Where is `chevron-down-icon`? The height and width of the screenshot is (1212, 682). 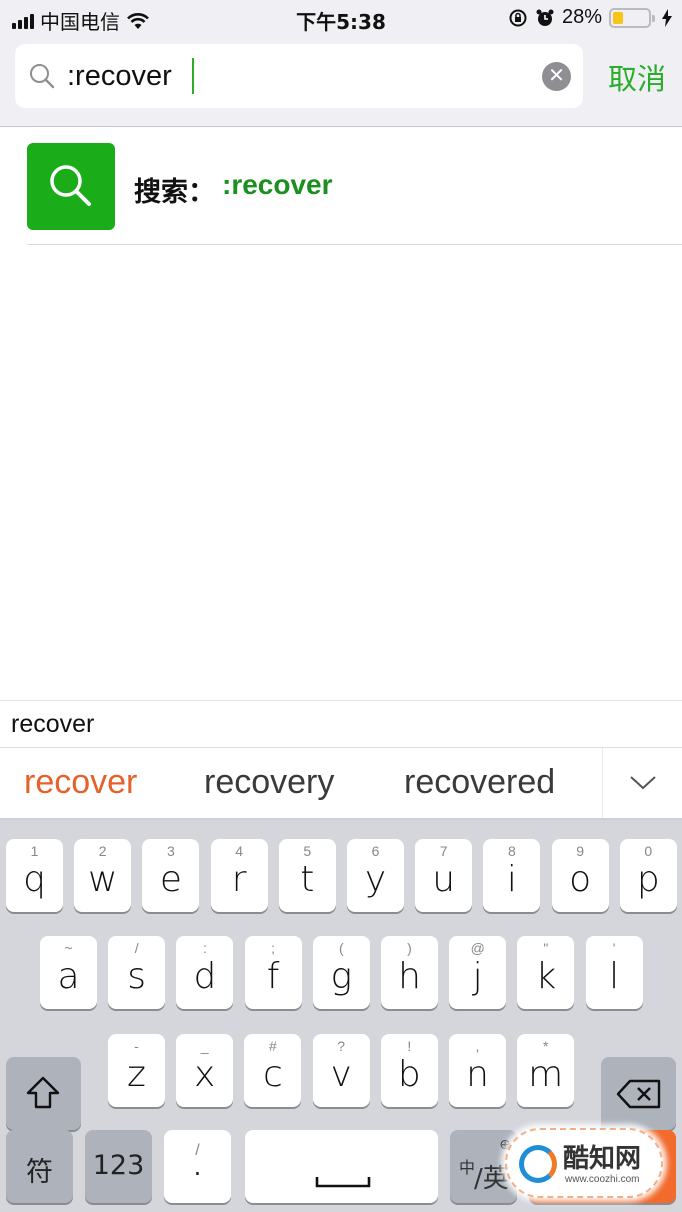
chevron-down-icon is located at coordinates (643, 783).